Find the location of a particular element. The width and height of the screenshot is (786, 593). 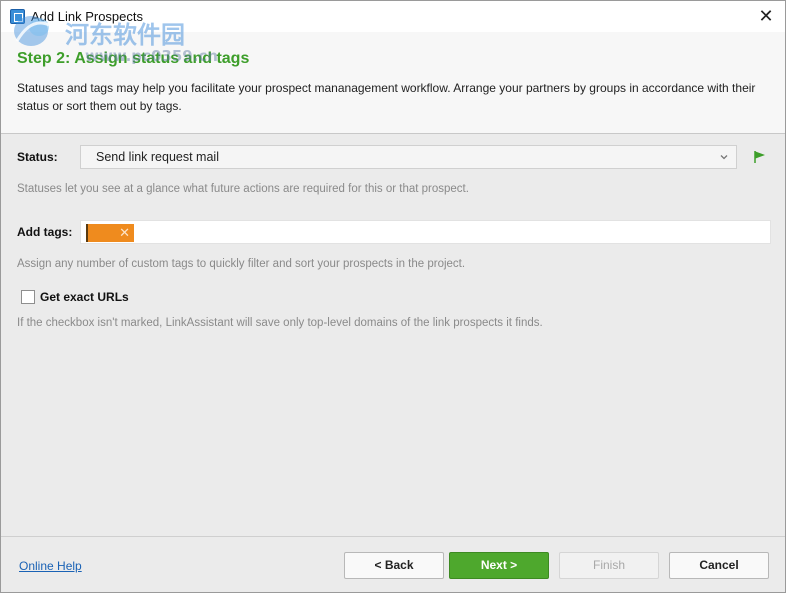

tags-label: Add tags: is located at coordinates (45, 232).